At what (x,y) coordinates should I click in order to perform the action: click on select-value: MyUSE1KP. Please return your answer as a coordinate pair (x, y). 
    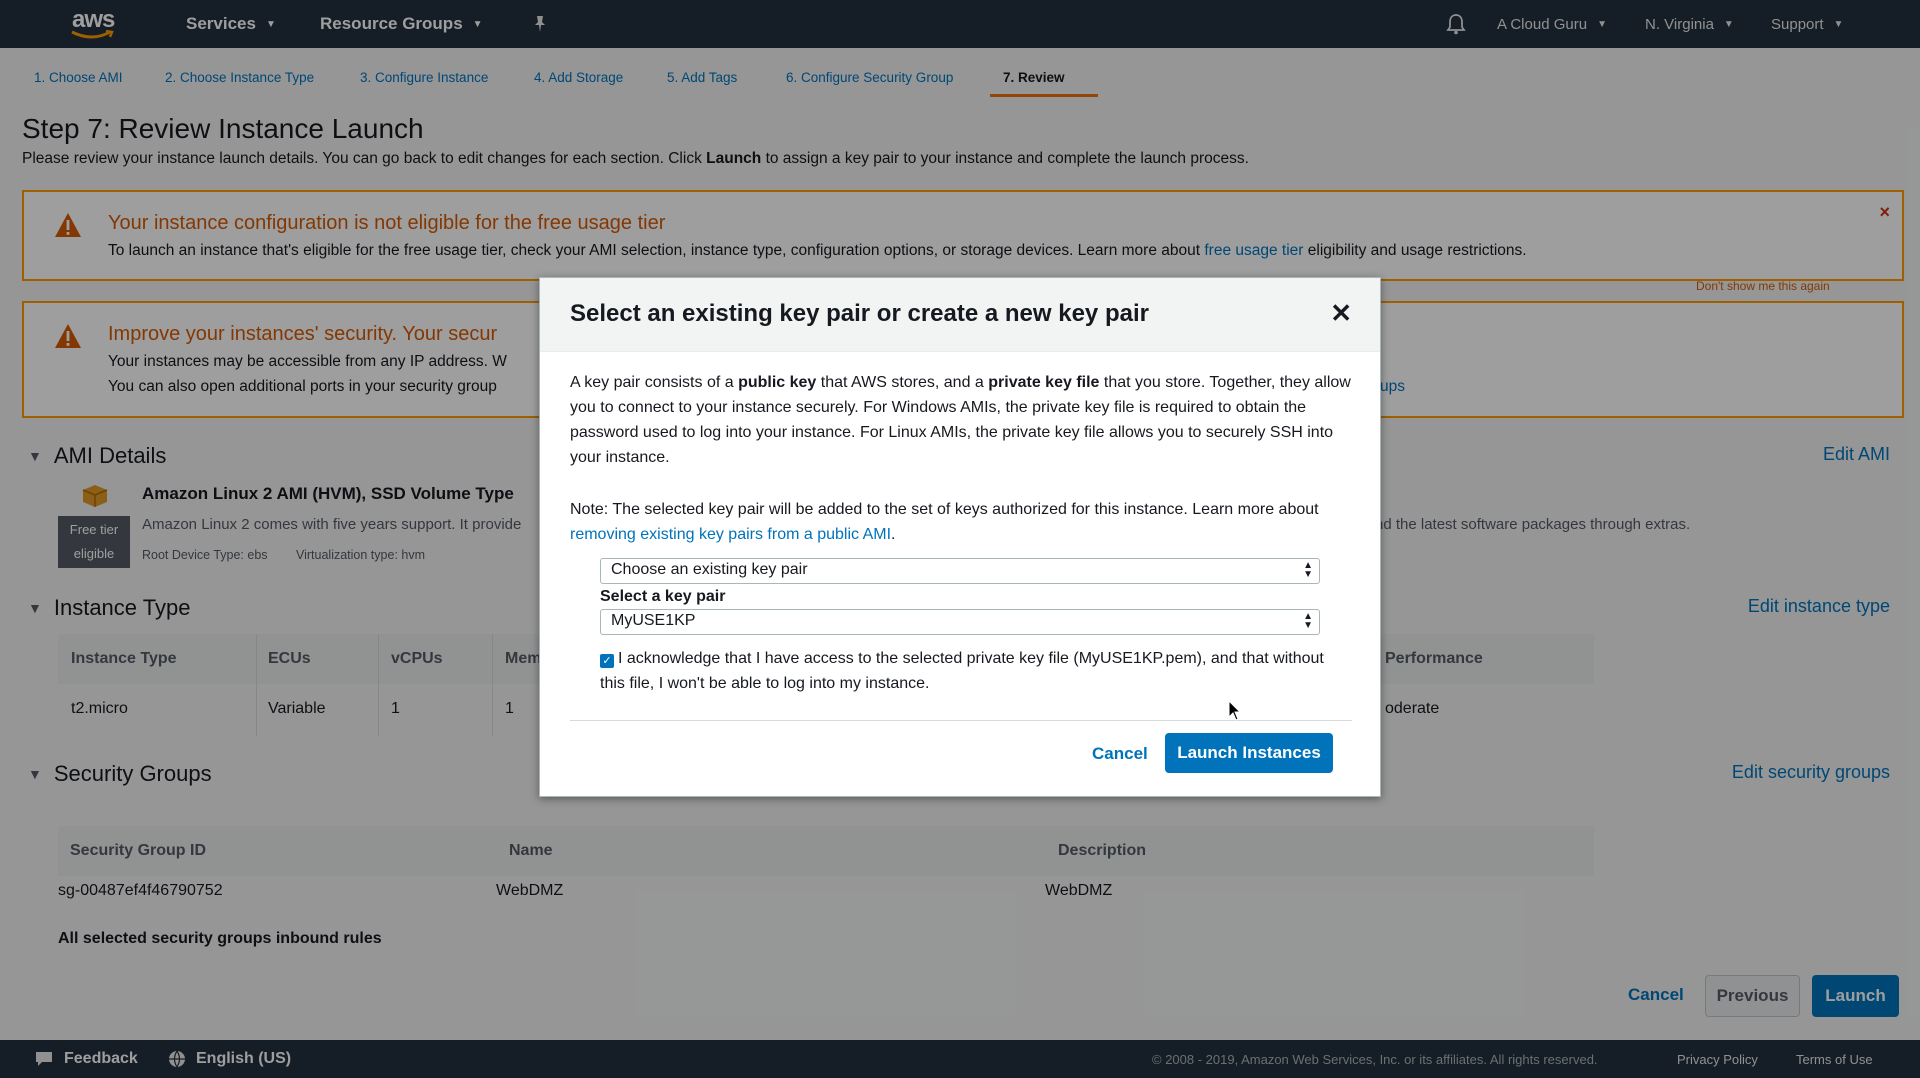
    Looking at the image, I should click on (653, 620).